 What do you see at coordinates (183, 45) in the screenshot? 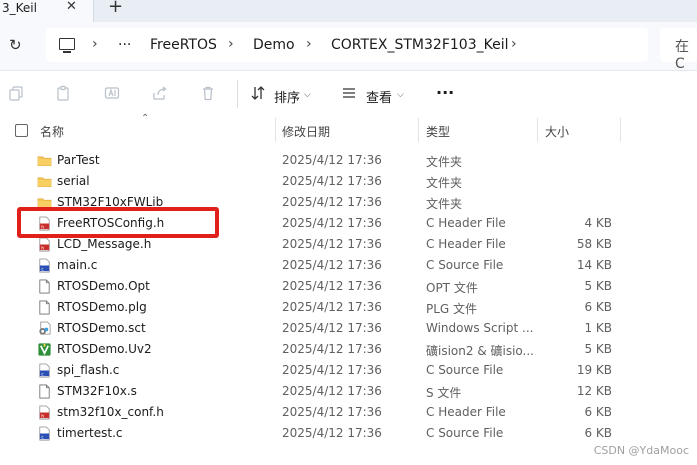
I see `breadcrumb-freertos: FreeRTOS` at bounding box center [183, 45].